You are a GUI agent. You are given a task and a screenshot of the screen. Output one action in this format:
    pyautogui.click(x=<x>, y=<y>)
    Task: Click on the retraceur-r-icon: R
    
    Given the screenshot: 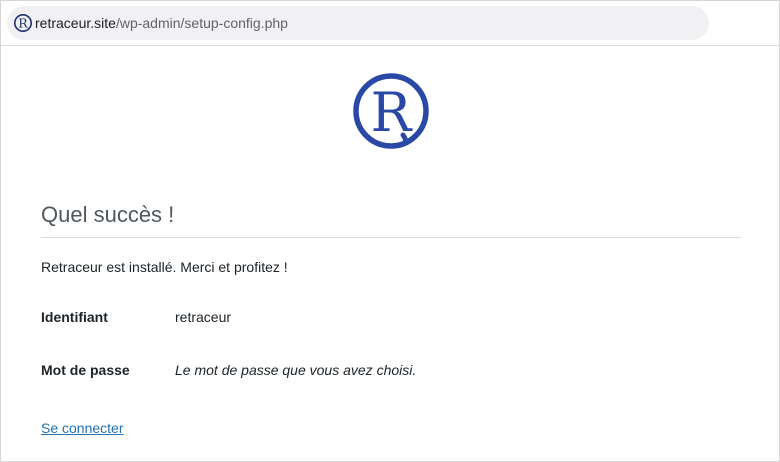 What is the action you would take?
    pyautogui.click(x=23, y=23)
    